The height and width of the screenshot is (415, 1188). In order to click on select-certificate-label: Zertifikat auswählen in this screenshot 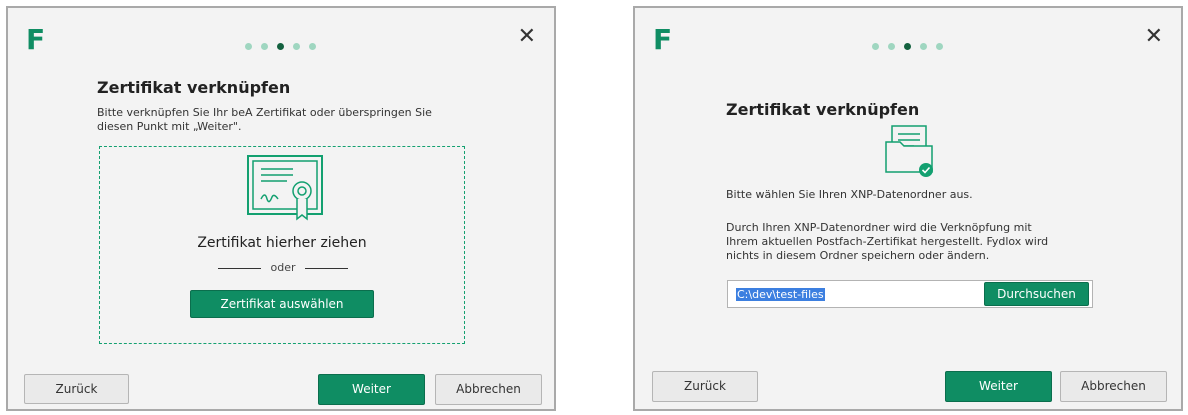, I will do `click(282, 304)`.